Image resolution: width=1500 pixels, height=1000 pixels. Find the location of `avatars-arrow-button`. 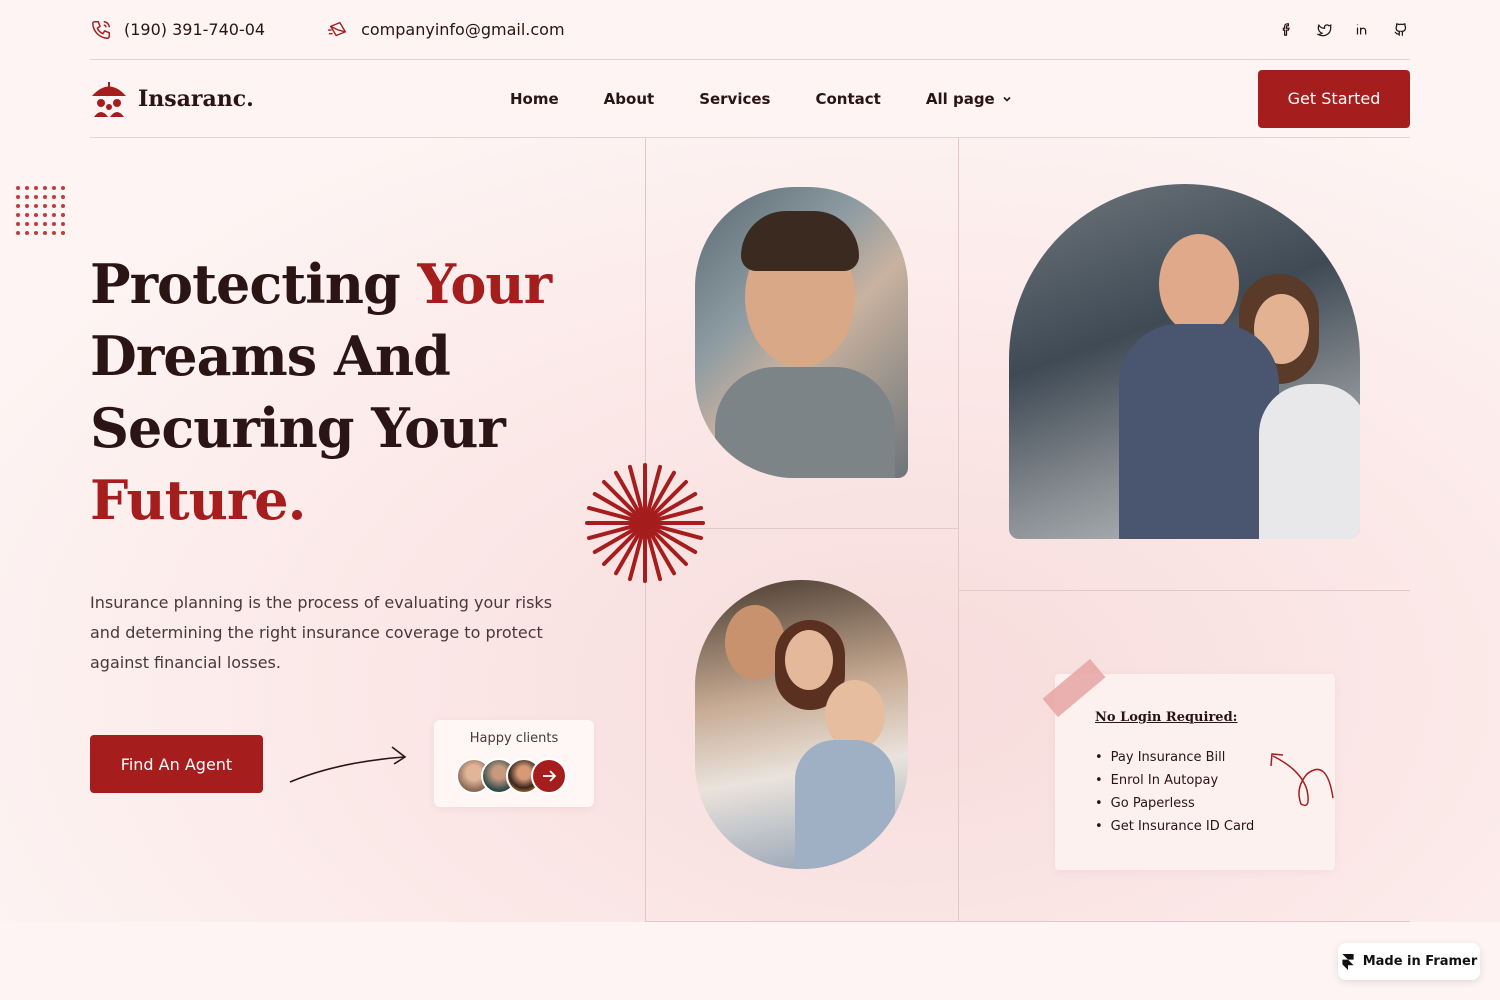

avatars-arrow-button is located at coordinates (549, 776).